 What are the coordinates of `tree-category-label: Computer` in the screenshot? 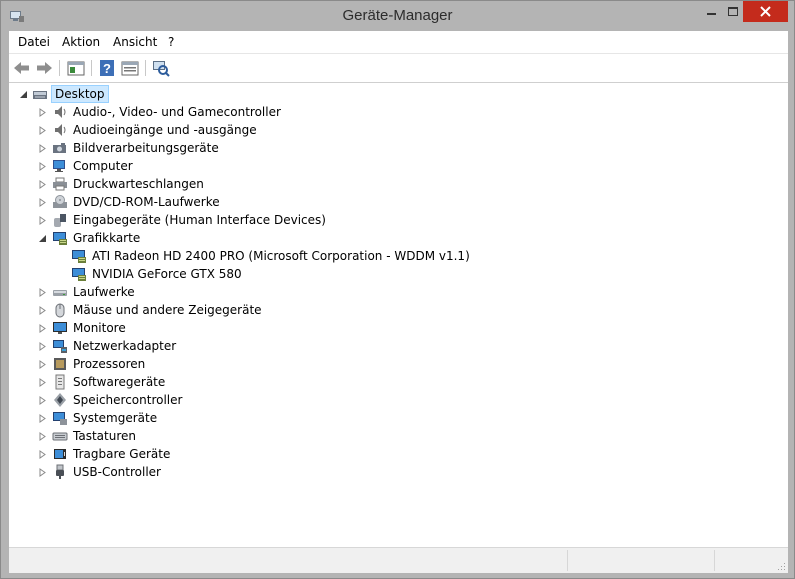 It's located at (103, 166).